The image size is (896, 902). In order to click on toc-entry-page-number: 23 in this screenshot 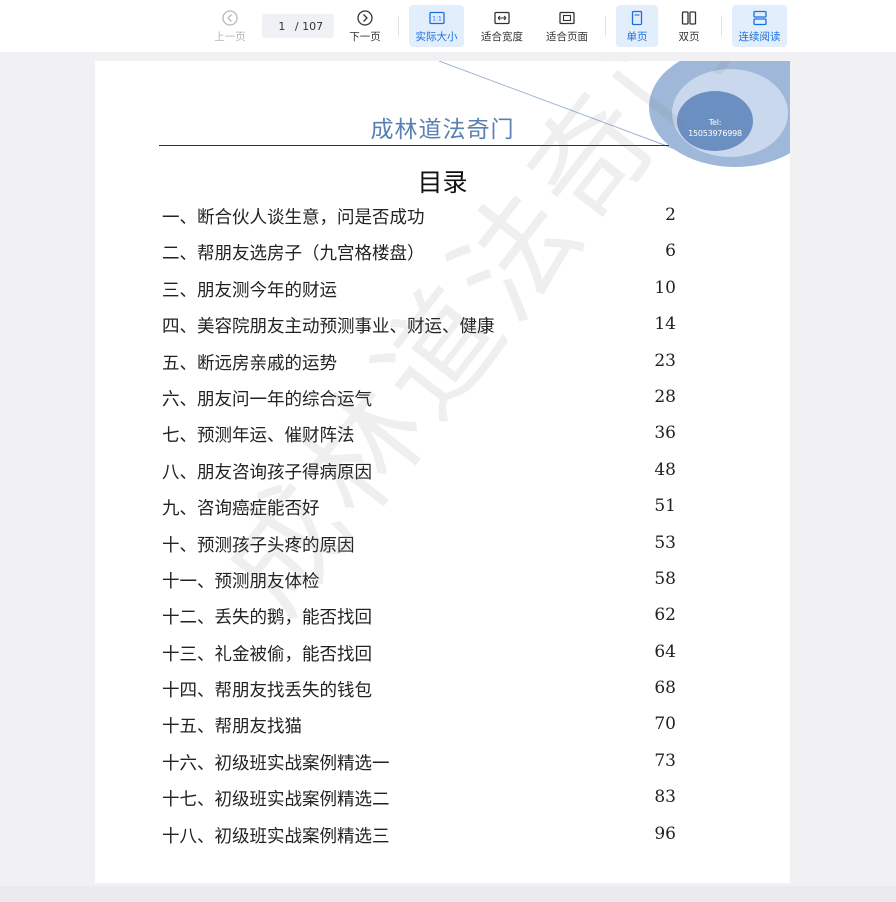, I will do `click(665, 360)`.